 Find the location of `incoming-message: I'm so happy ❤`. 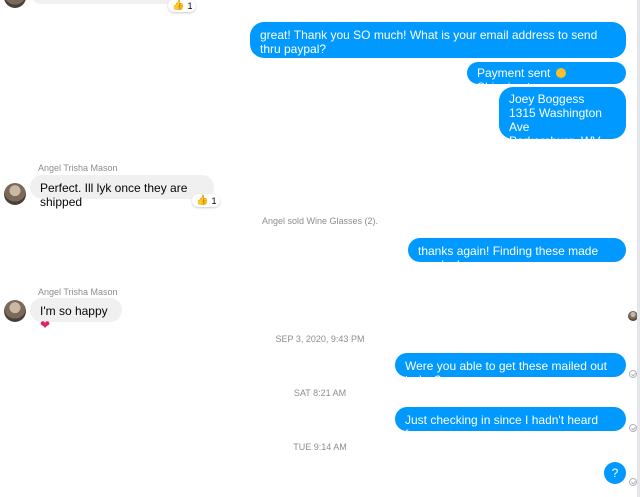

incoming-message: I'm so happy ❤ is located at coordinates (76, 315).